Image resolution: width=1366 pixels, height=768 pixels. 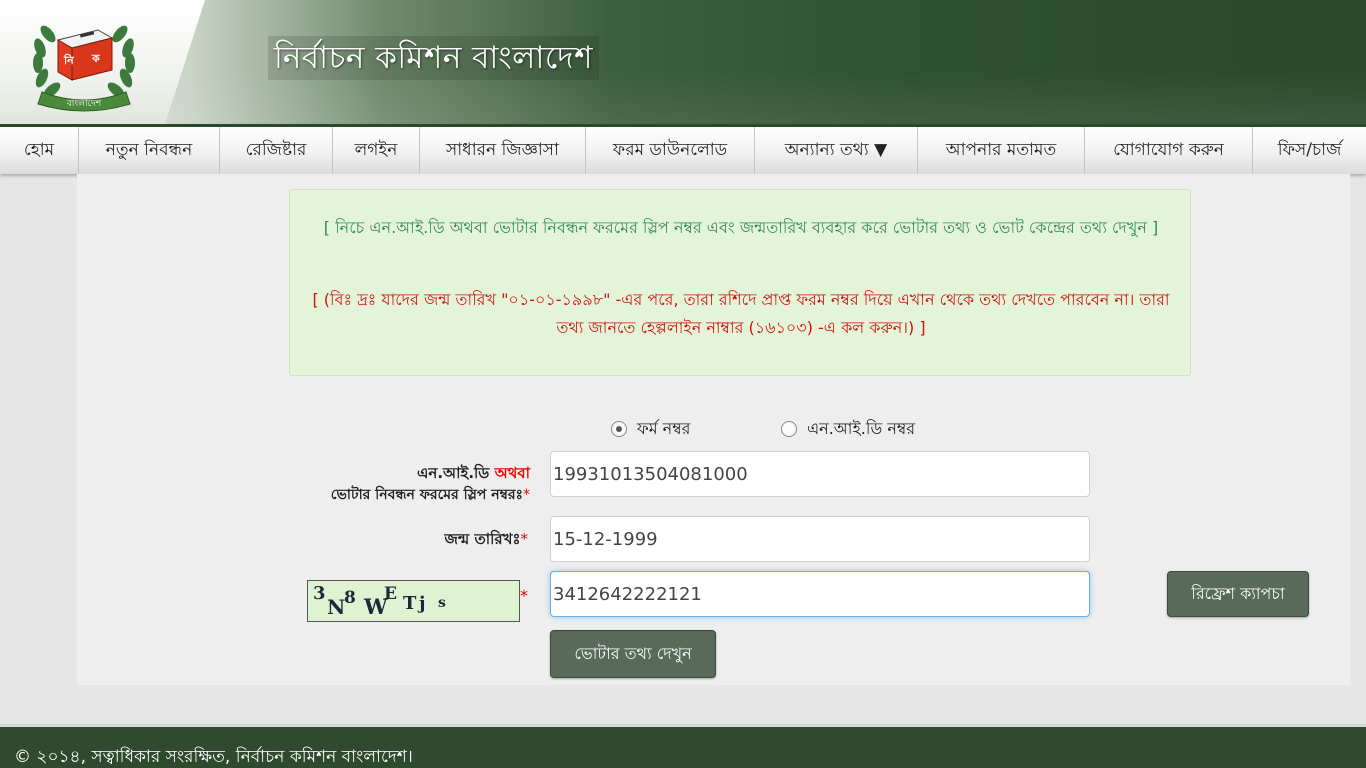 I want to click on captcha-char: T, so click(x=410, y=603).